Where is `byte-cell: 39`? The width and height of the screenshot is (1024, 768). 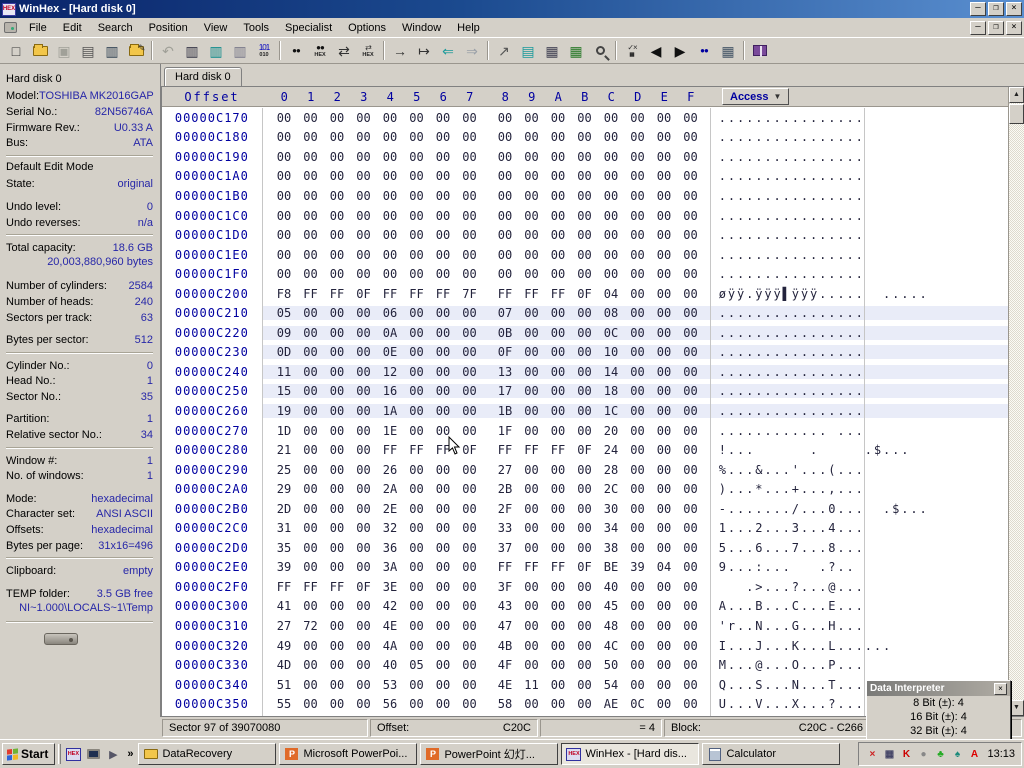 byte-cell: 39 is located at coordinates (284, 567).